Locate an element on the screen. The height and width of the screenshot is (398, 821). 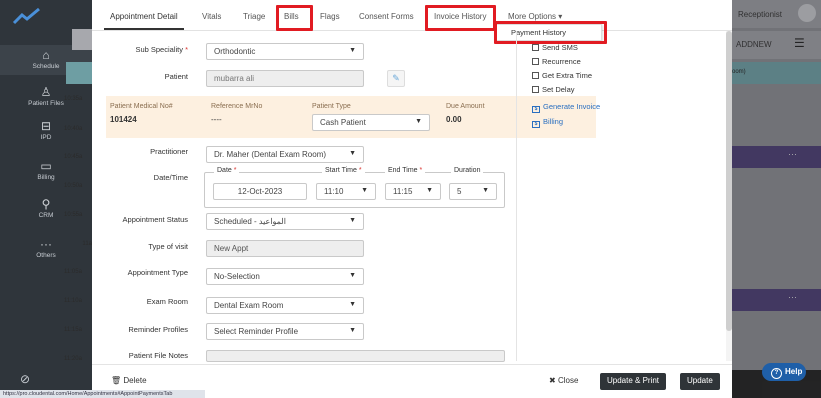
duration-label: Duration is located at coordinates (467, 170).